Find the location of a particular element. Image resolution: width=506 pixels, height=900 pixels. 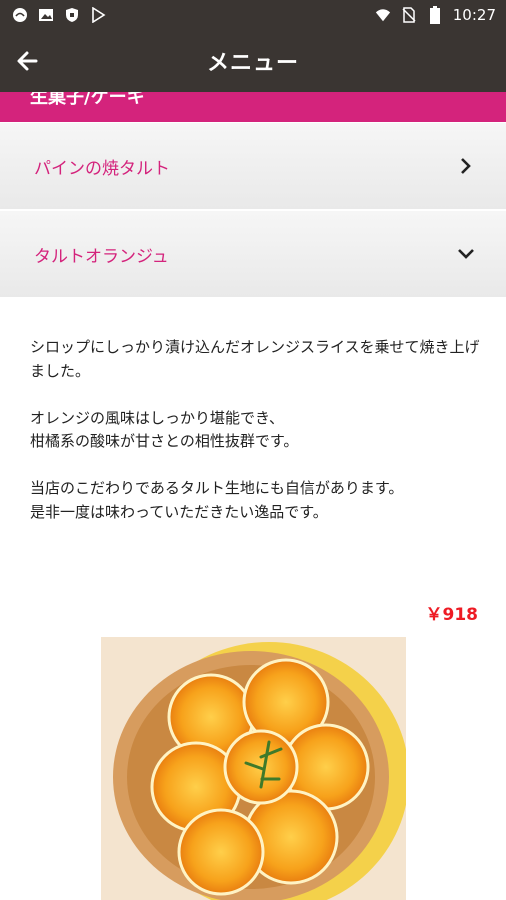

wifi-icon is located at coordinates (383, 15).